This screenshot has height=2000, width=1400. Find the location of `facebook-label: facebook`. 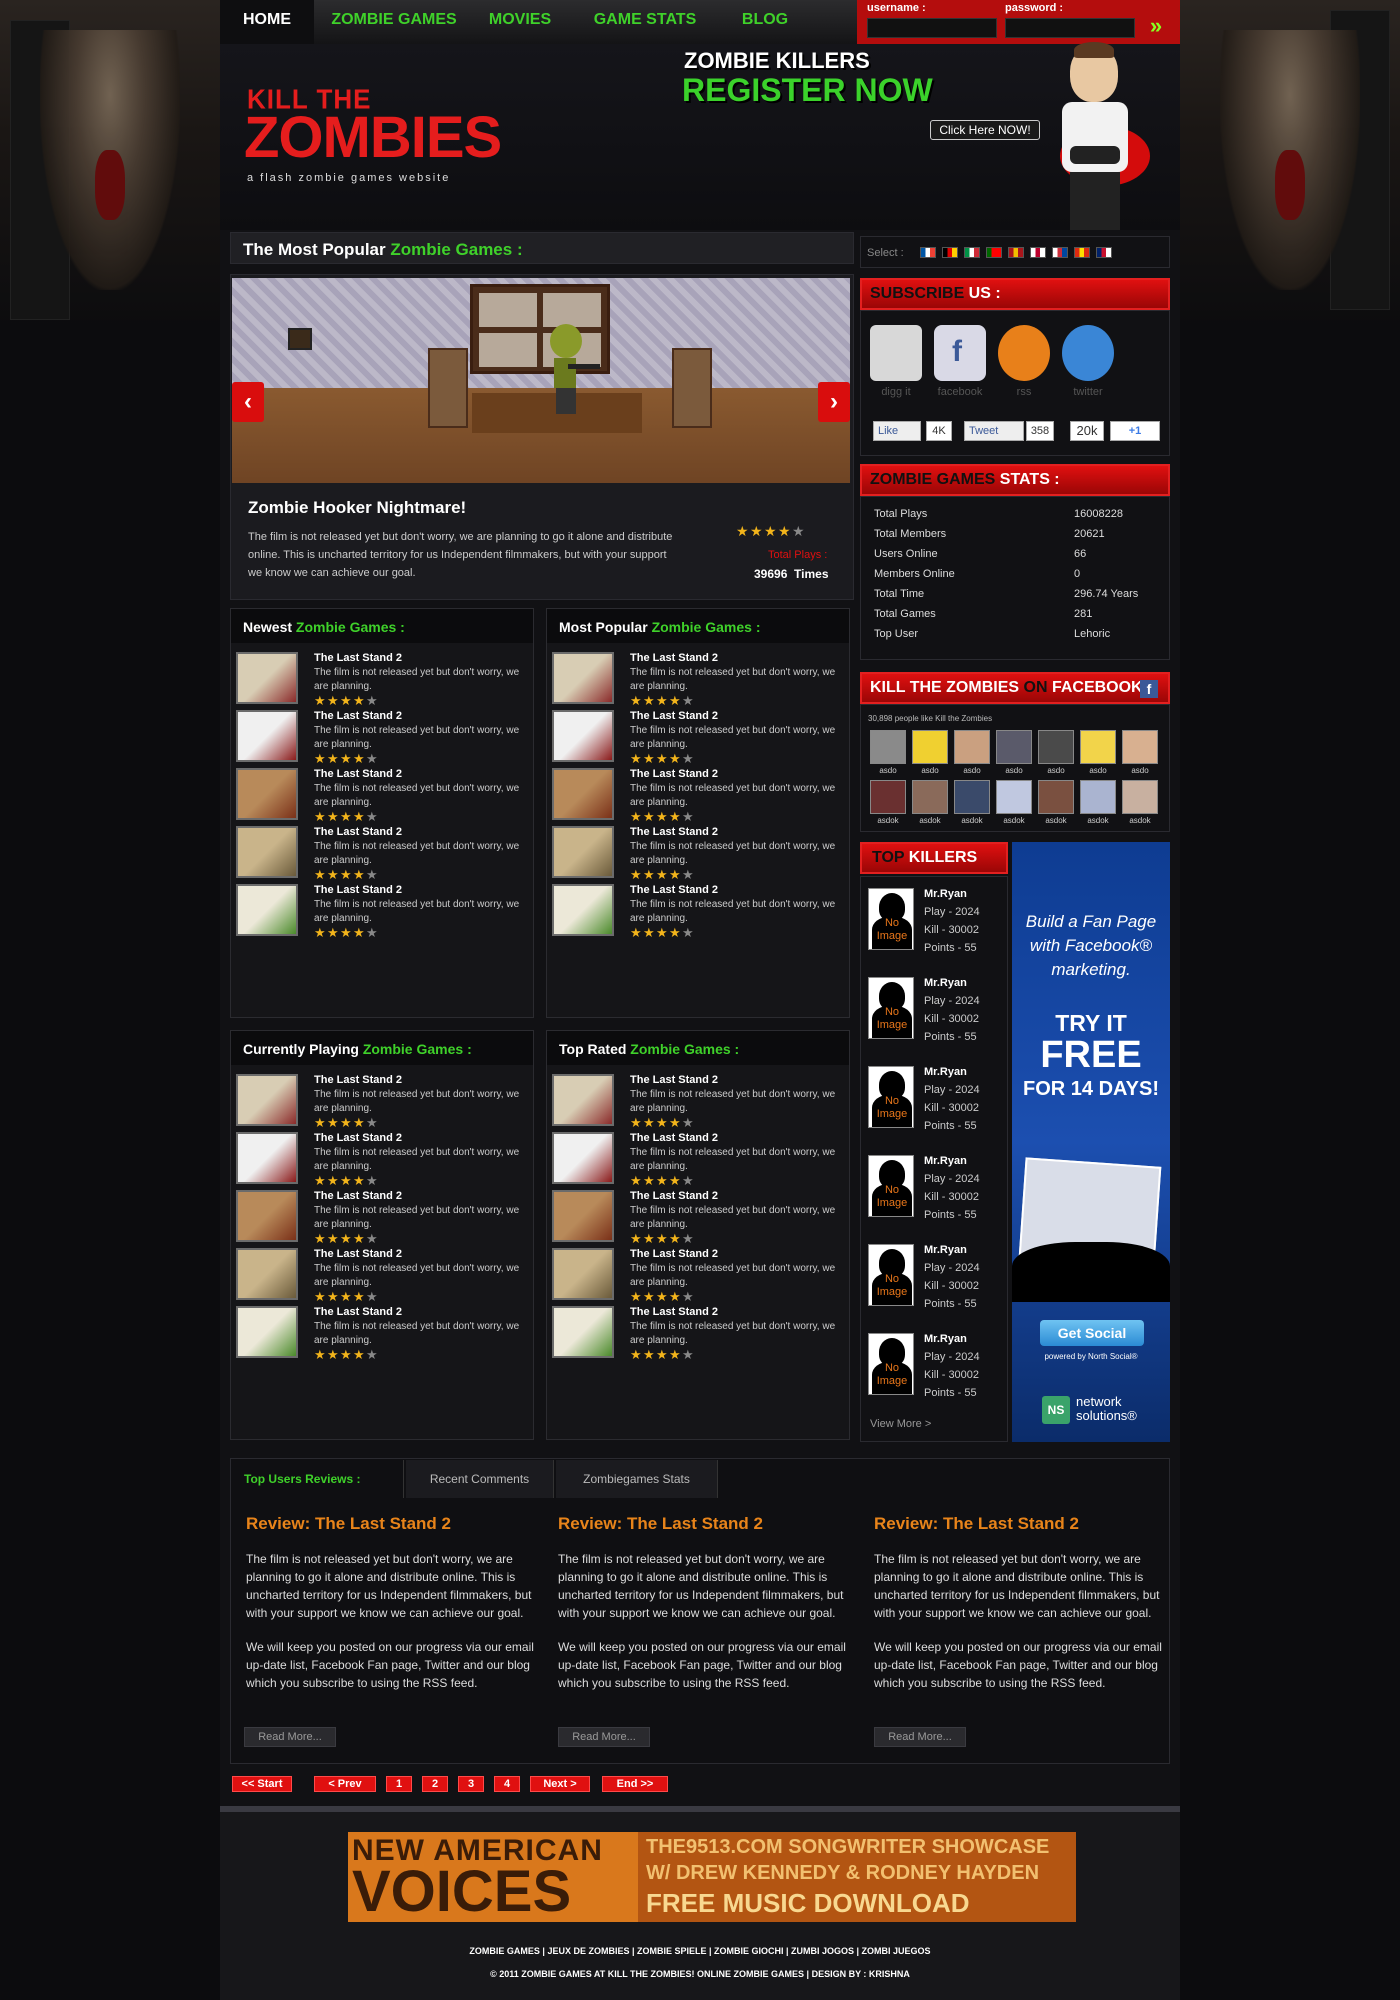

facebook-label: facebook is located at coordinates (960, 392).